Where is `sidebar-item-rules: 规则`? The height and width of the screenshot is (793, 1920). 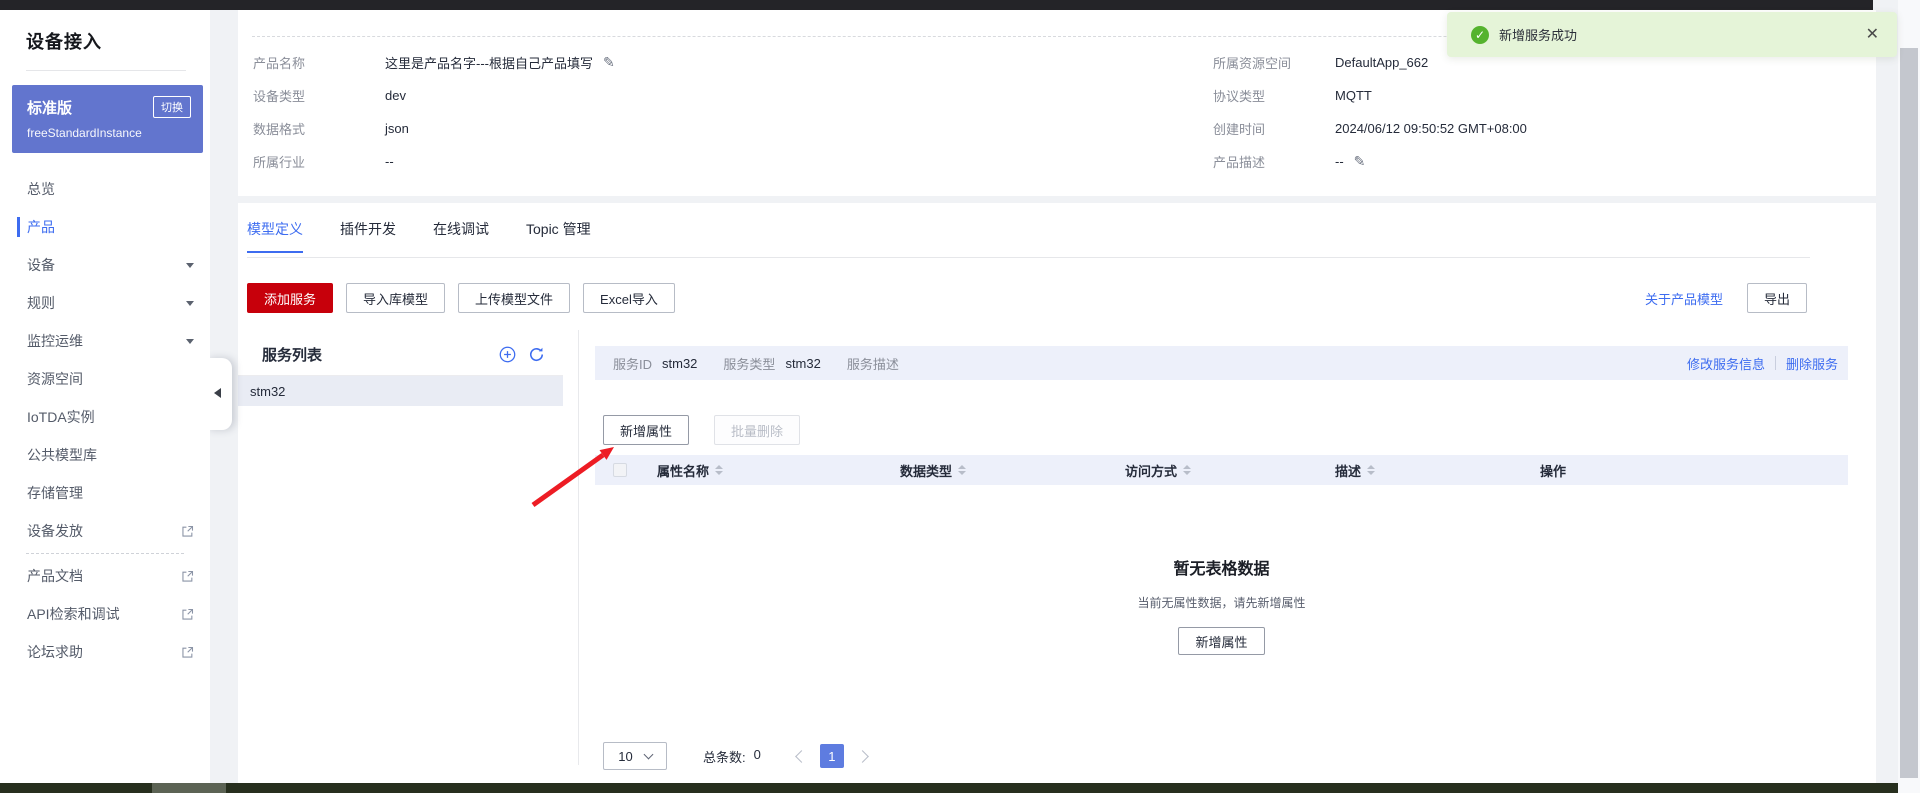
sidebar-item-rules: 规则 is located at coordinates (105, 303).